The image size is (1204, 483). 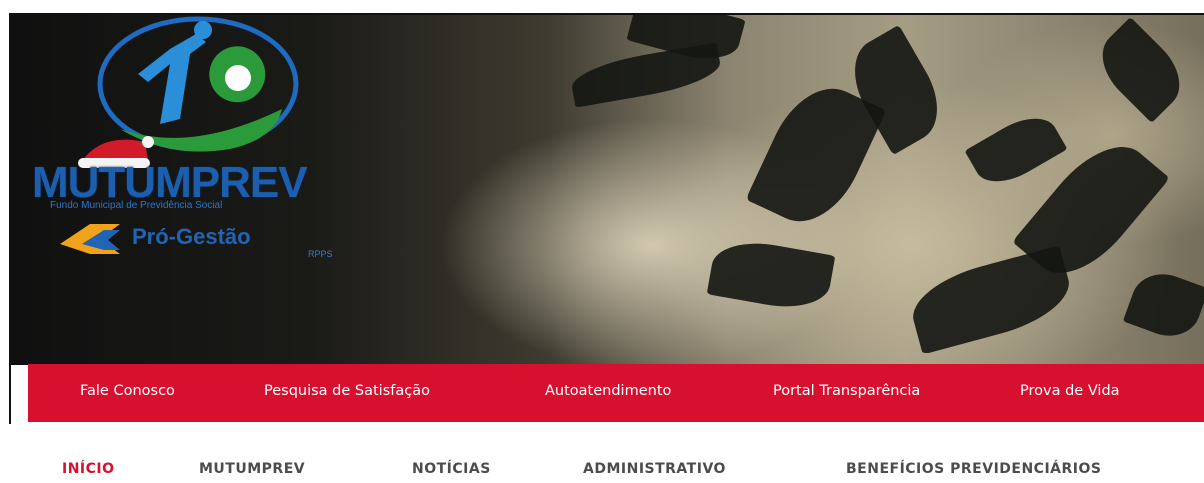 What do you see at coordinates (608, 391) in the screenshot?
I see `topnav-autoatendimento: Autoatendimento` at bounding box center [608, 391].